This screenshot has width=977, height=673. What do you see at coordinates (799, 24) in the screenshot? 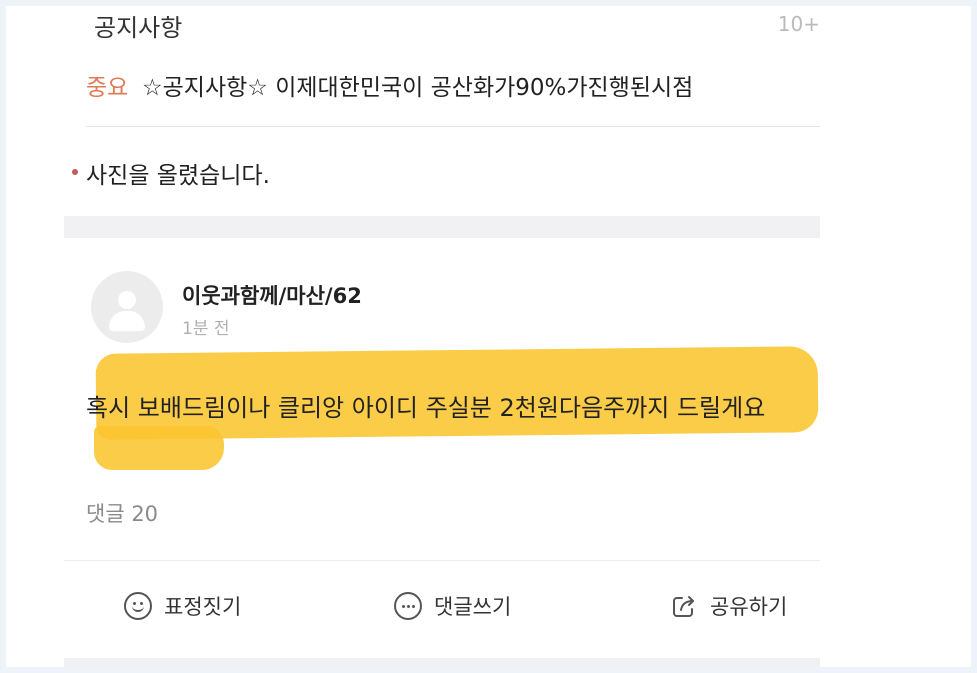
I see `notice-count: 10+` at bounding box center [799, 24].